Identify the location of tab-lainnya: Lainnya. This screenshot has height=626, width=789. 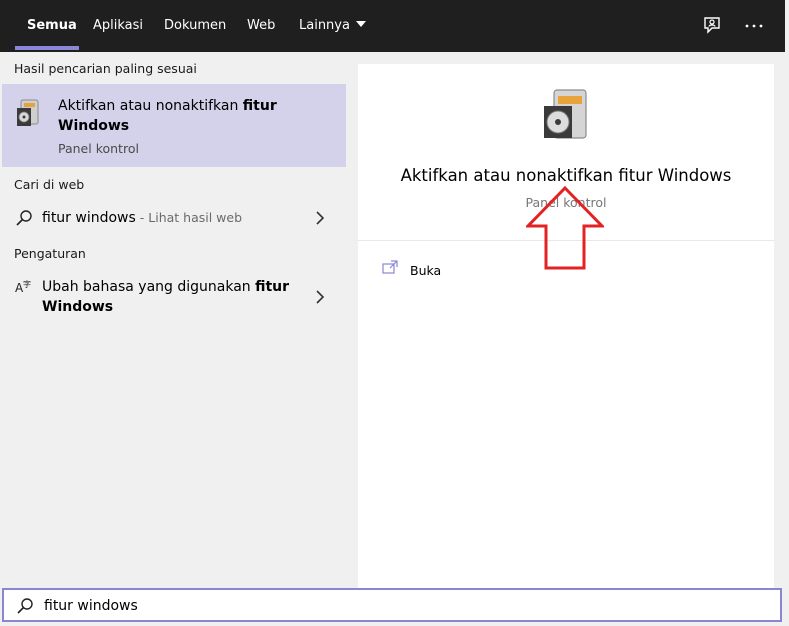
(332, 26).